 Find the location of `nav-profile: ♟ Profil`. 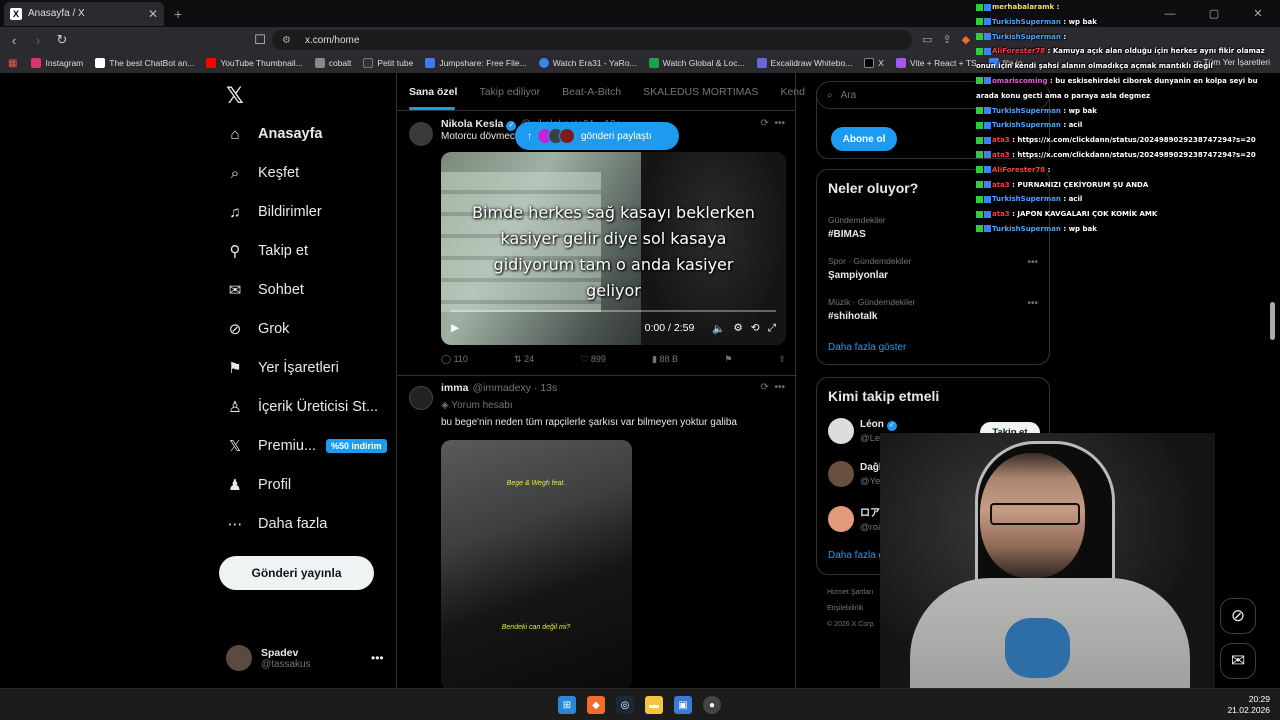

nav-profile: ♟ Profil is located at coordinates (258, 485).